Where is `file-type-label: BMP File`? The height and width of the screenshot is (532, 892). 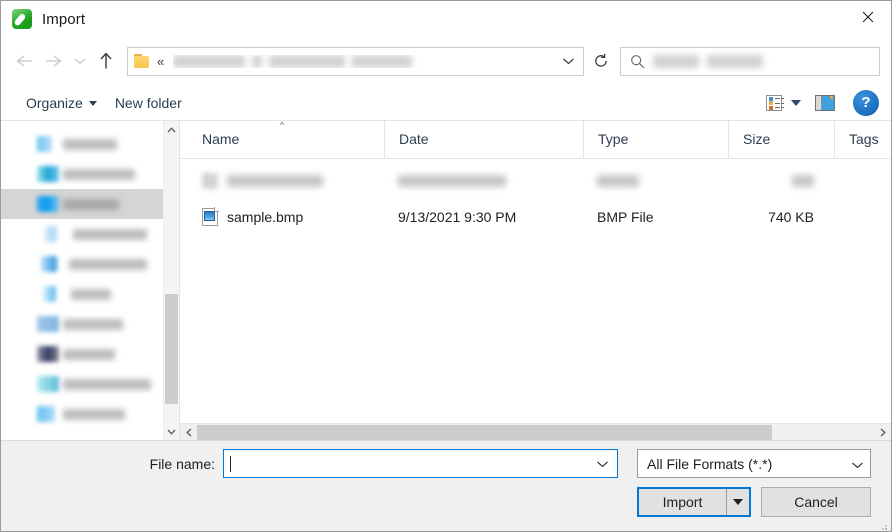
file-type-label: BMP File is located at coordinates (625, 217).